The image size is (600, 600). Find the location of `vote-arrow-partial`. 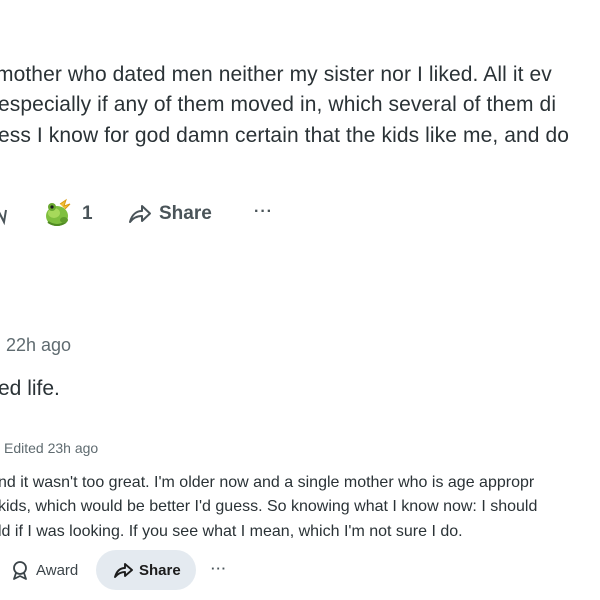

vote-arrow-partial is located at coordinates (4, 215).